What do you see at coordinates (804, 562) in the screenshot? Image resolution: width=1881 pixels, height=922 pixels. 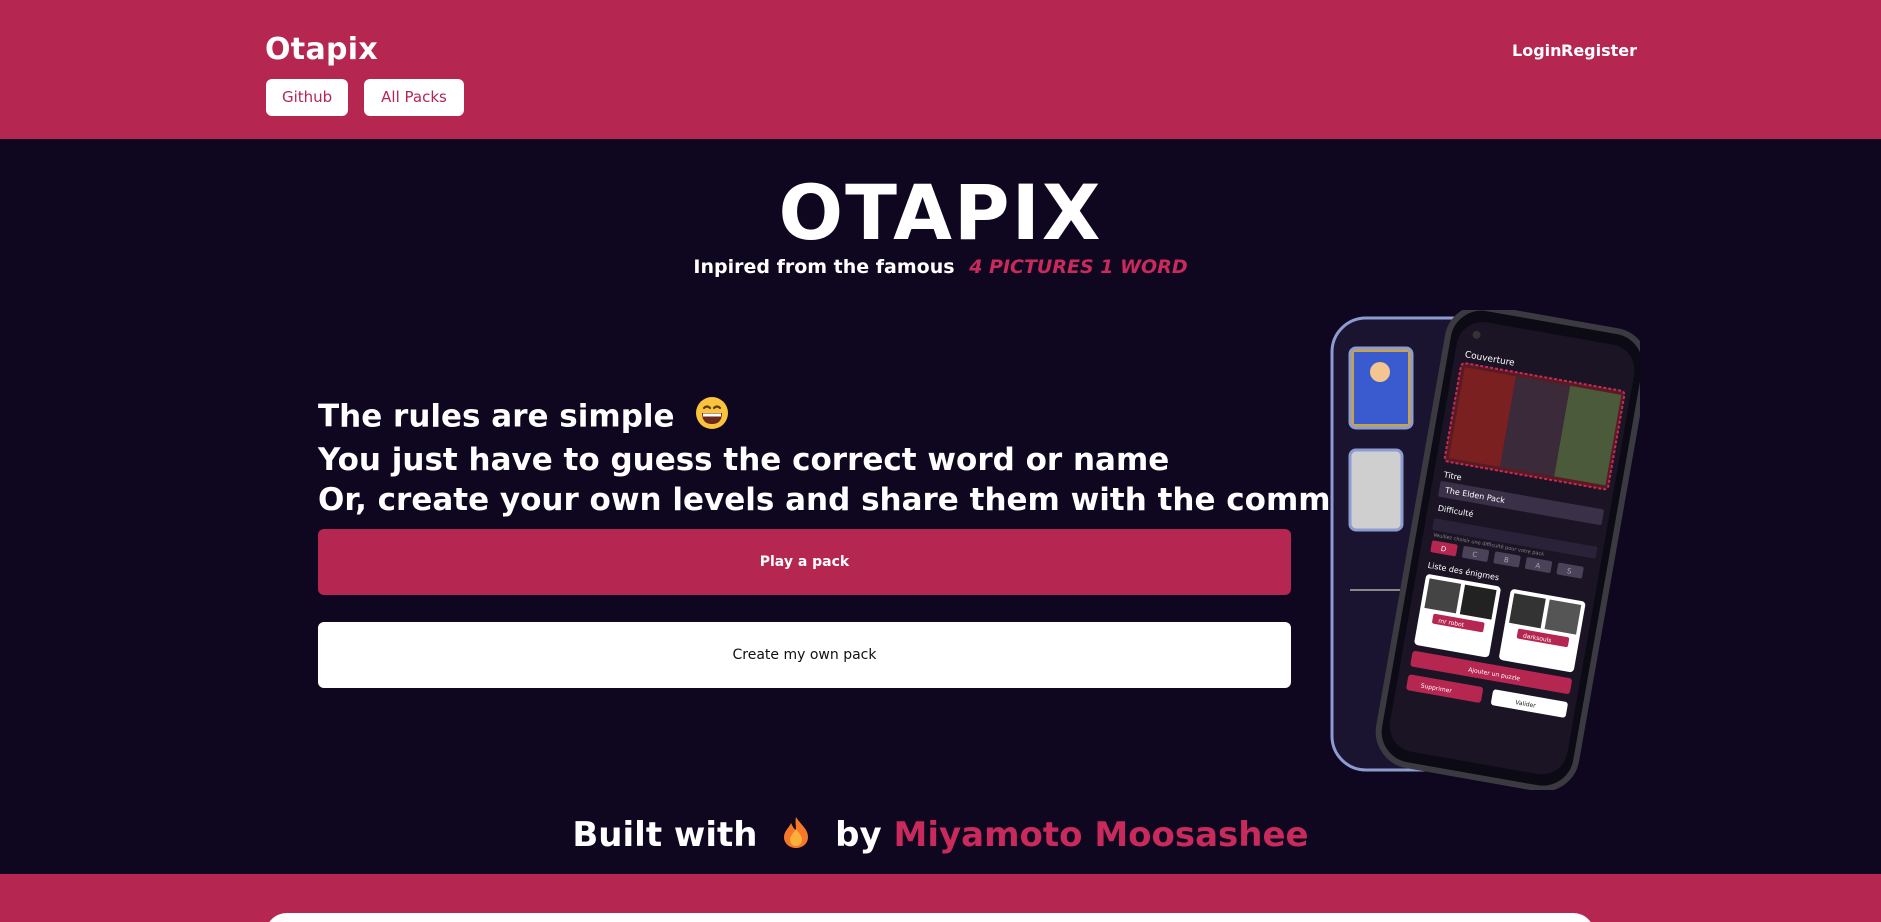 I see `play-pack-button: Play a pack` at bounding box center [804, 562].